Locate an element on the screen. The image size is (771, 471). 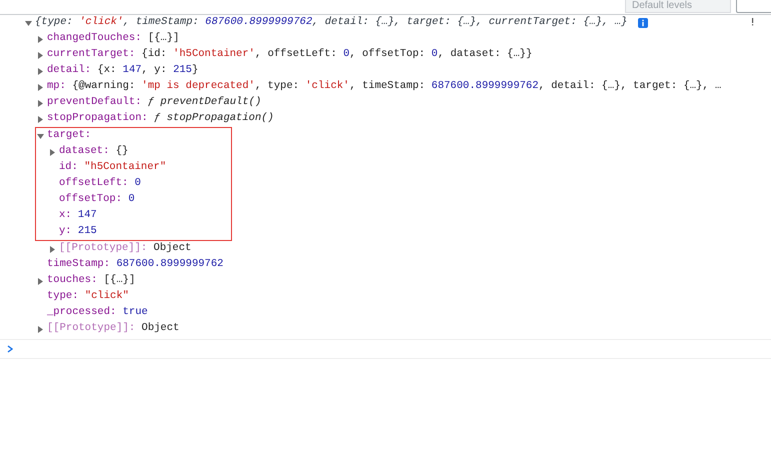
property-line: changedTouches: [{…}] is located at coordinates (113, 39).